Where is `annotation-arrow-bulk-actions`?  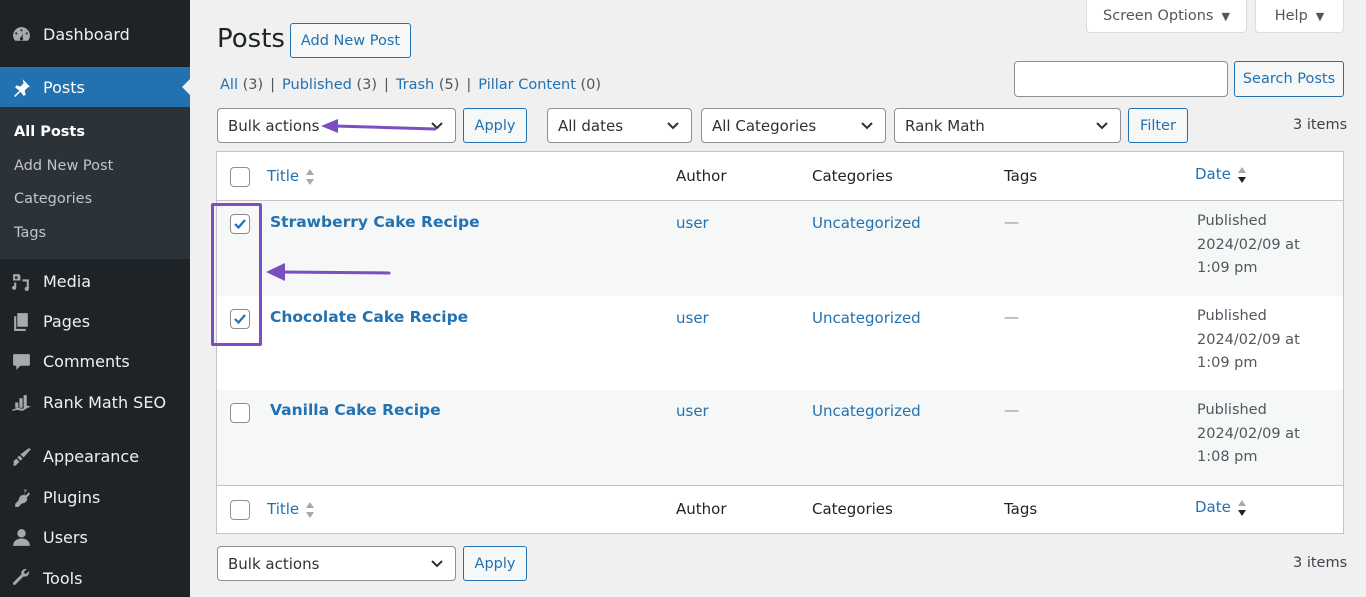 annotation-arrow-bulk-actions is located at coordinates (379, 126).